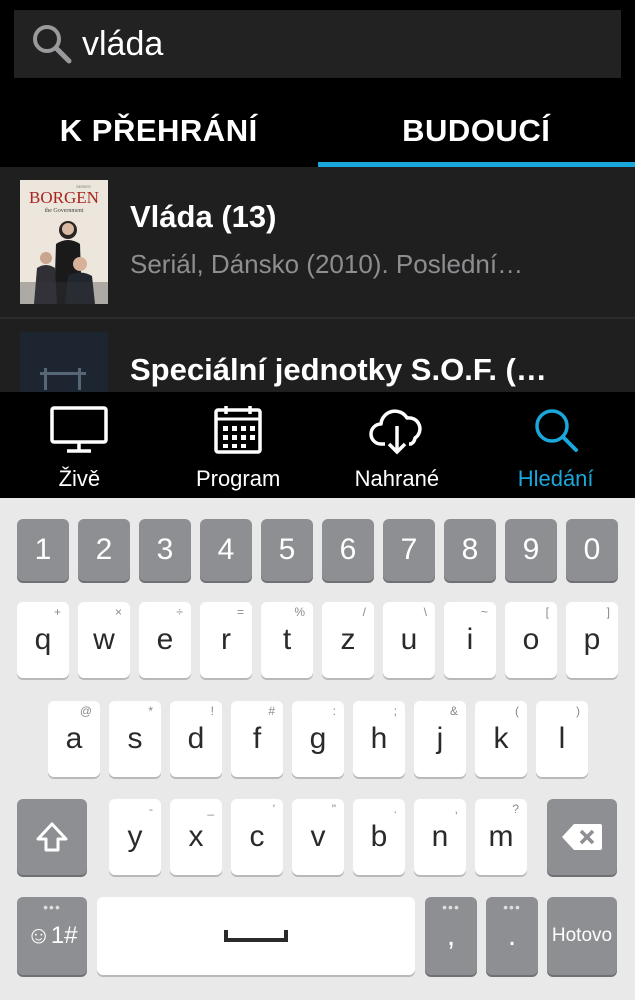 This screenshot has height=1000, width=635. I want to click on key-a: @ a, so click(74, 739).